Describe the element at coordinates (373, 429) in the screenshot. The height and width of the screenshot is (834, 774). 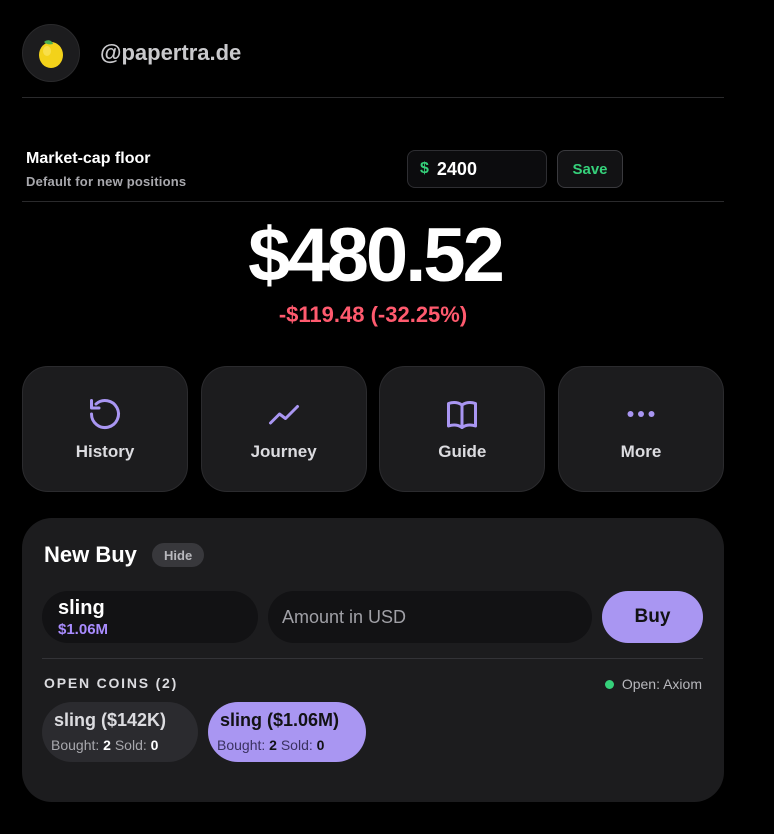
I see `action-tiles: History Journey Guide More` at that location.